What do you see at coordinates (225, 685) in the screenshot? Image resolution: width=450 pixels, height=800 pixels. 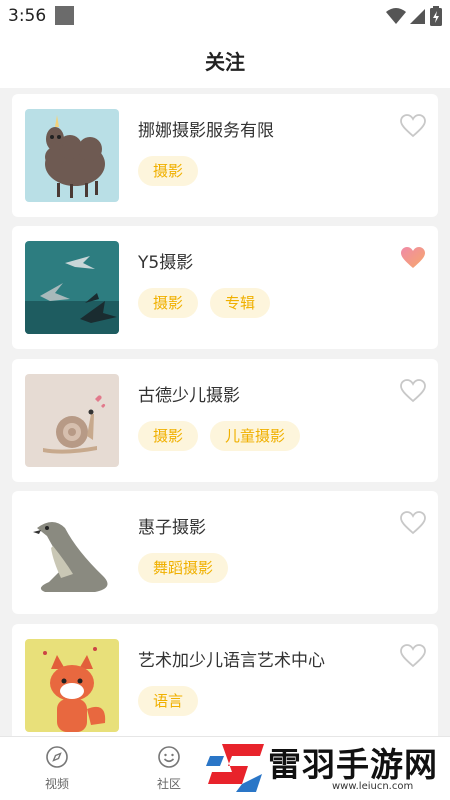 I see `follow-card: 艺术加少儿语言艺术中心 语言` at bounding box center [225, 685].